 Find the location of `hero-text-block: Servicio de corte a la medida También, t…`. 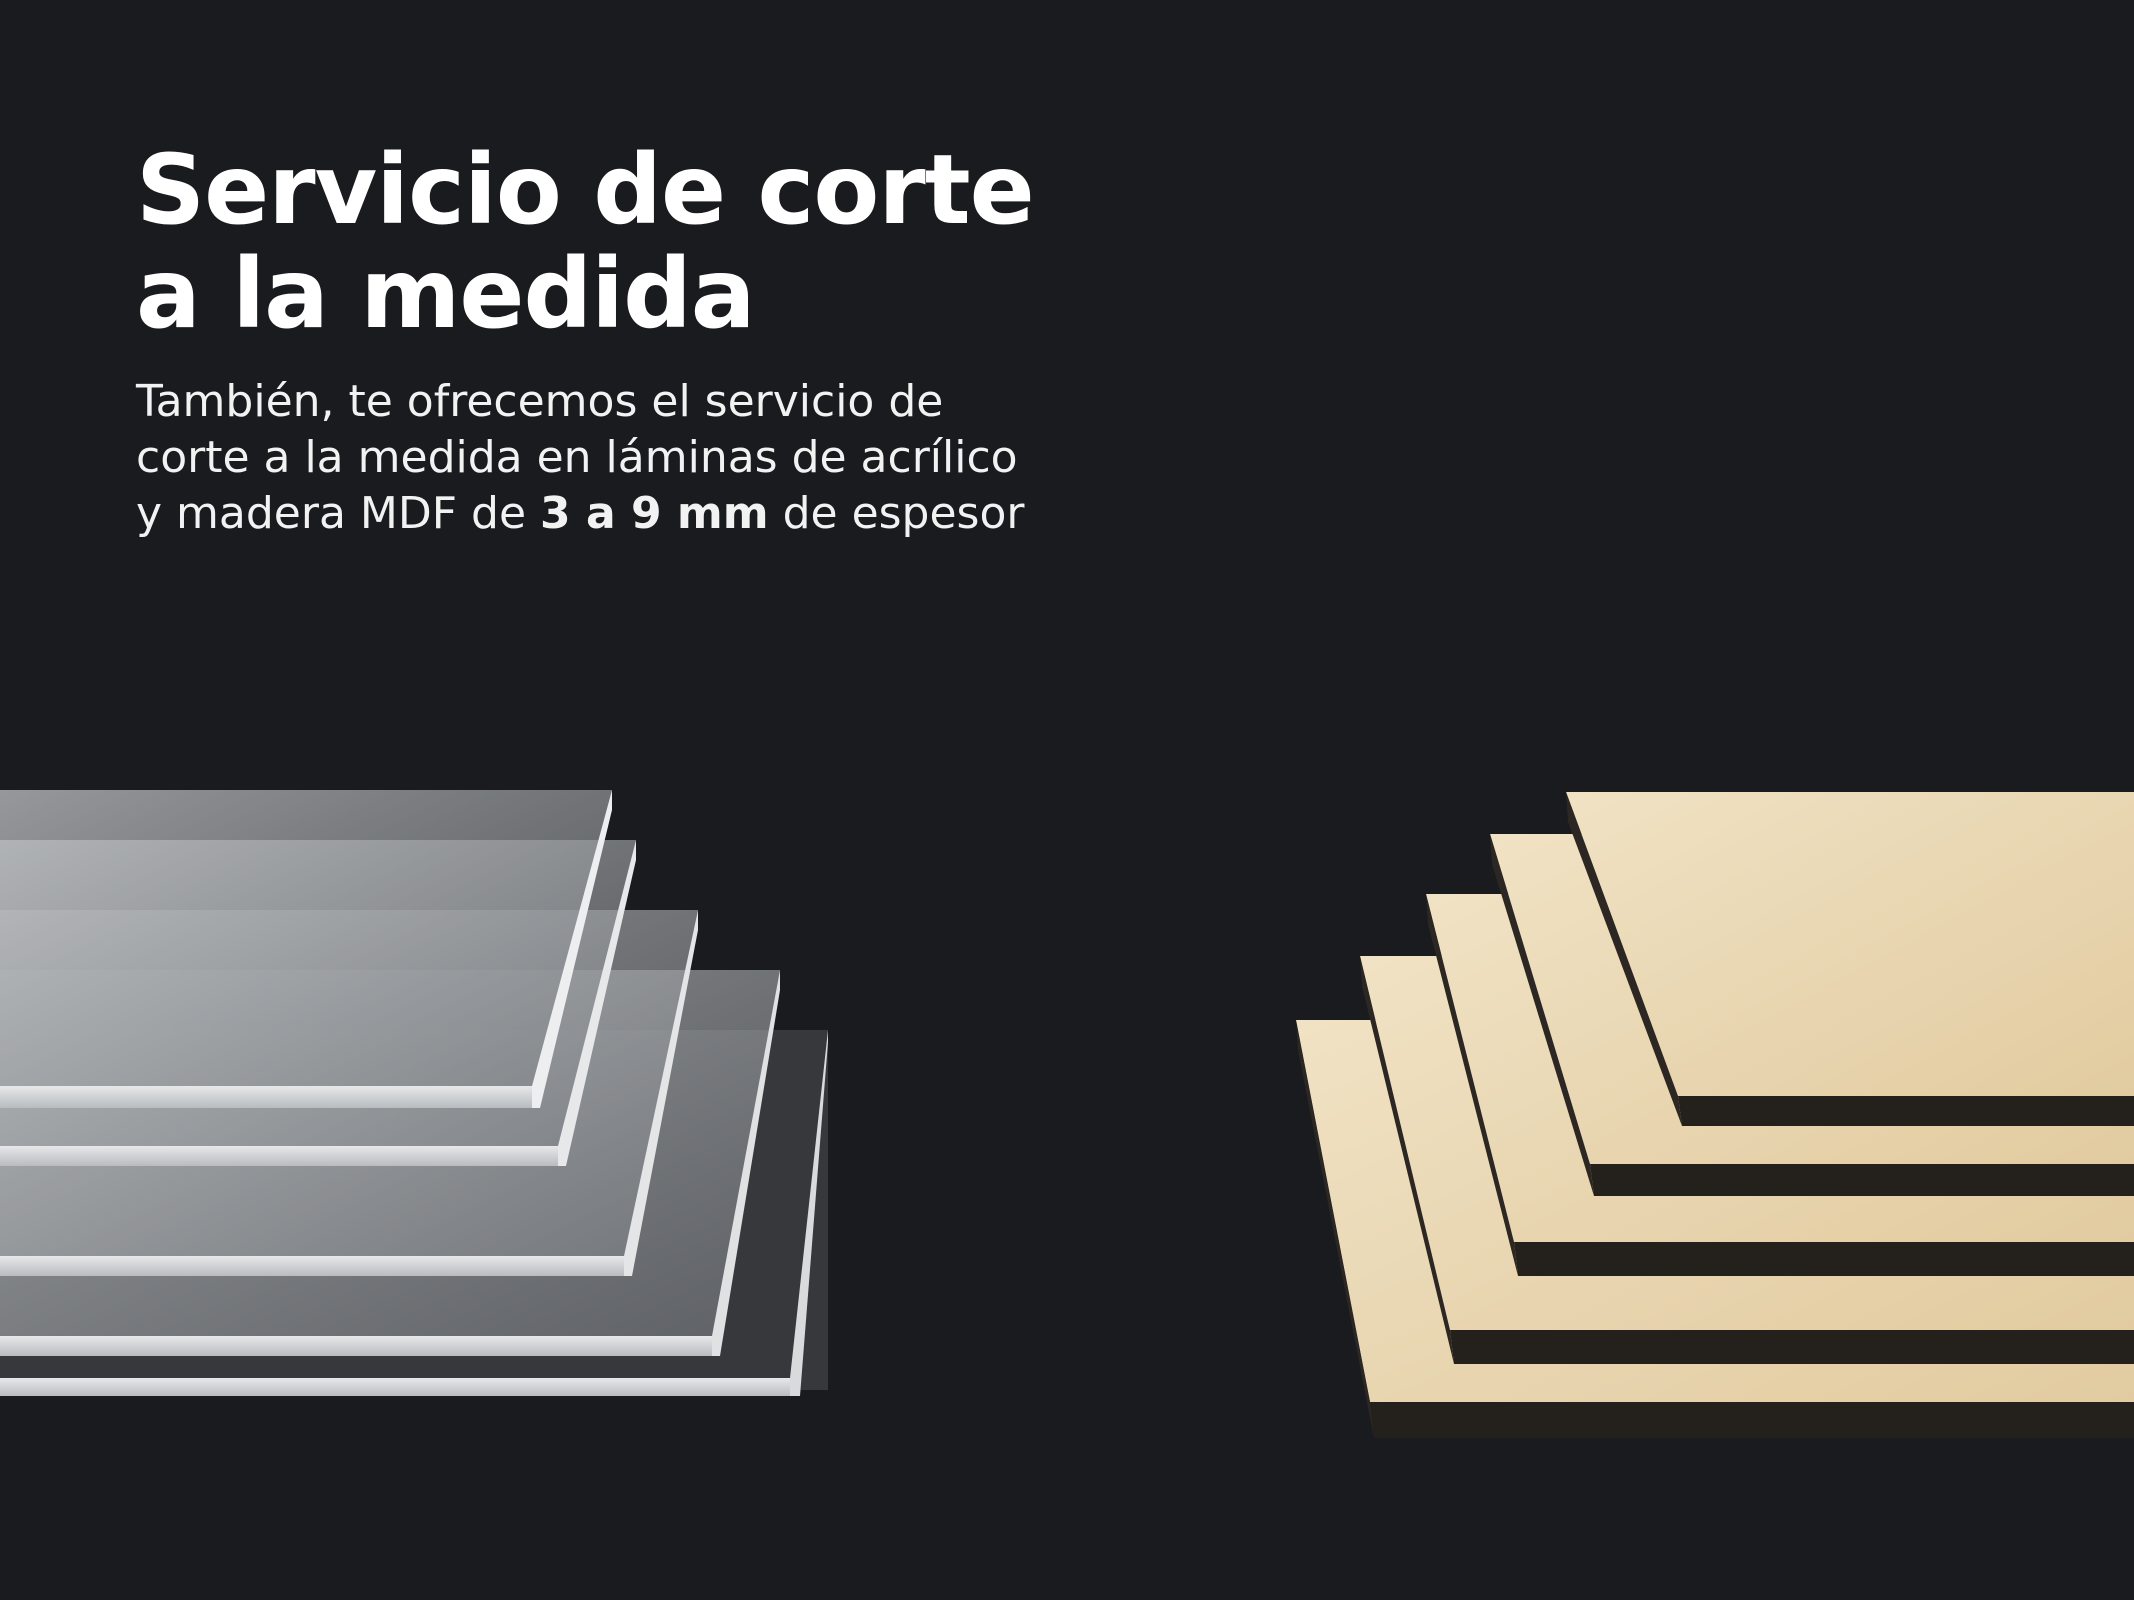

hero-text-block: Servicio de corte a la medida También, t… is located at coordinates (636, 340).